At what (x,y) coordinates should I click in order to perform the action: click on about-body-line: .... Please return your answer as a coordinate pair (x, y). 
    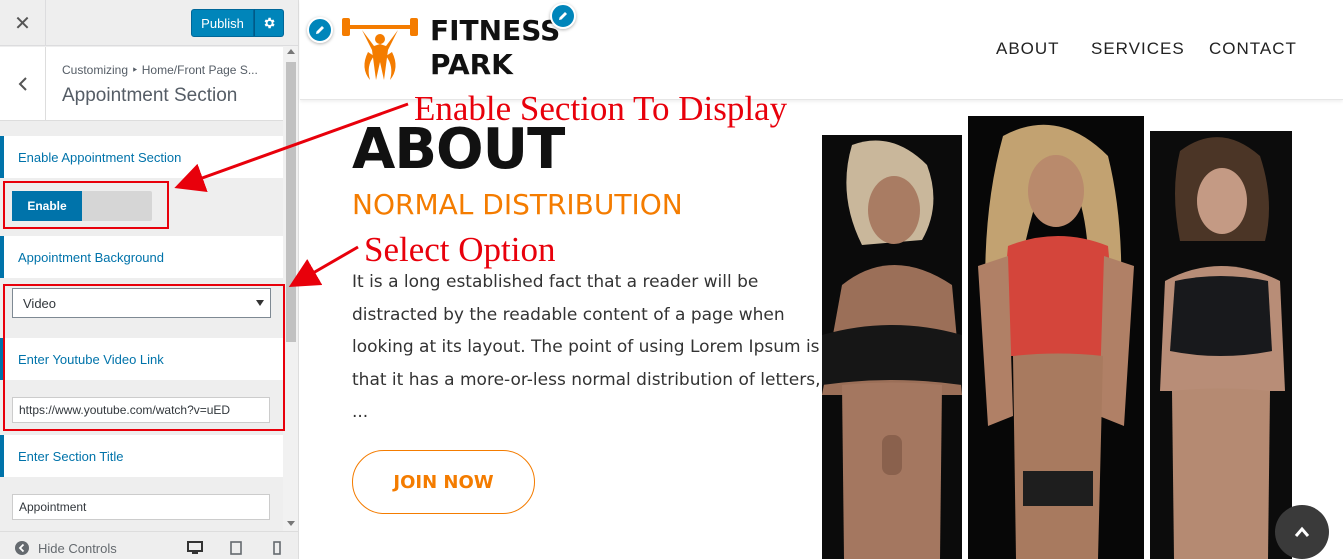
    Looking at the image, I should click on (360, 412).